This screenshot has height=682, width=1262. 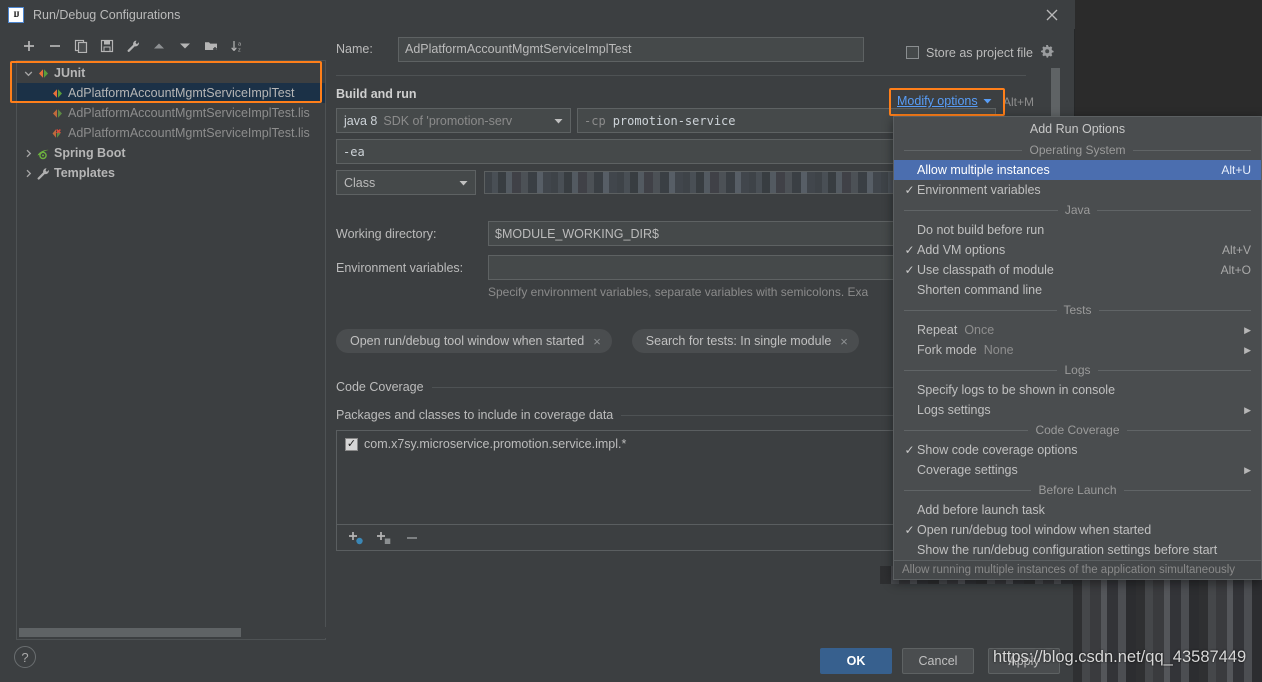 What do you see at coordinates (1077, 510) in the screenshot?
I see `menu-item-add-before-launch-task: Add before launch task` at bounding box center [1077, 510].